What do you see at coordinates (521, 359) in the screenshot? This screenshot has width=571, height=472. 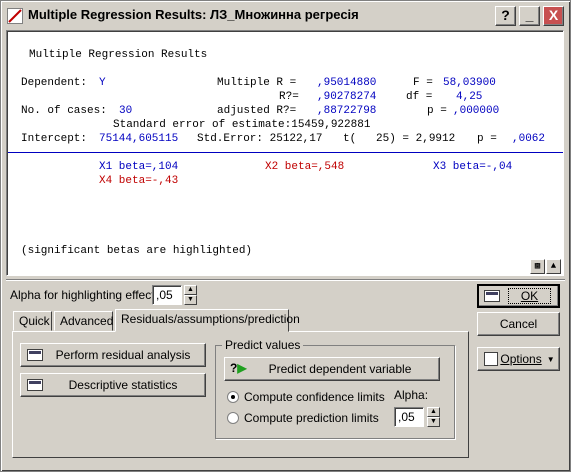 I see `options-label: Options` at bounding box center [521, 359].